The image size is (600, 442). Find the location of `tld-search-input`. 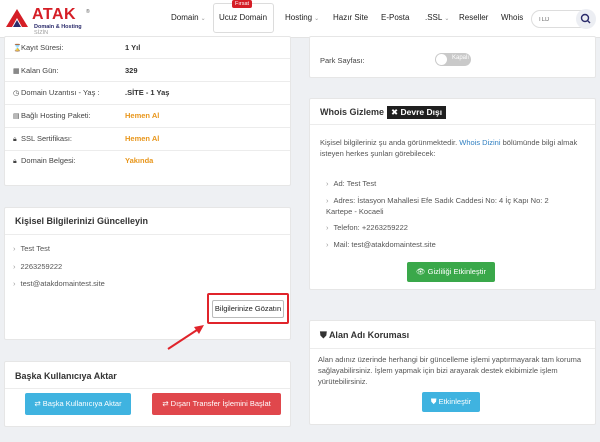

tld-search-input is located at coordinates (556, 19).